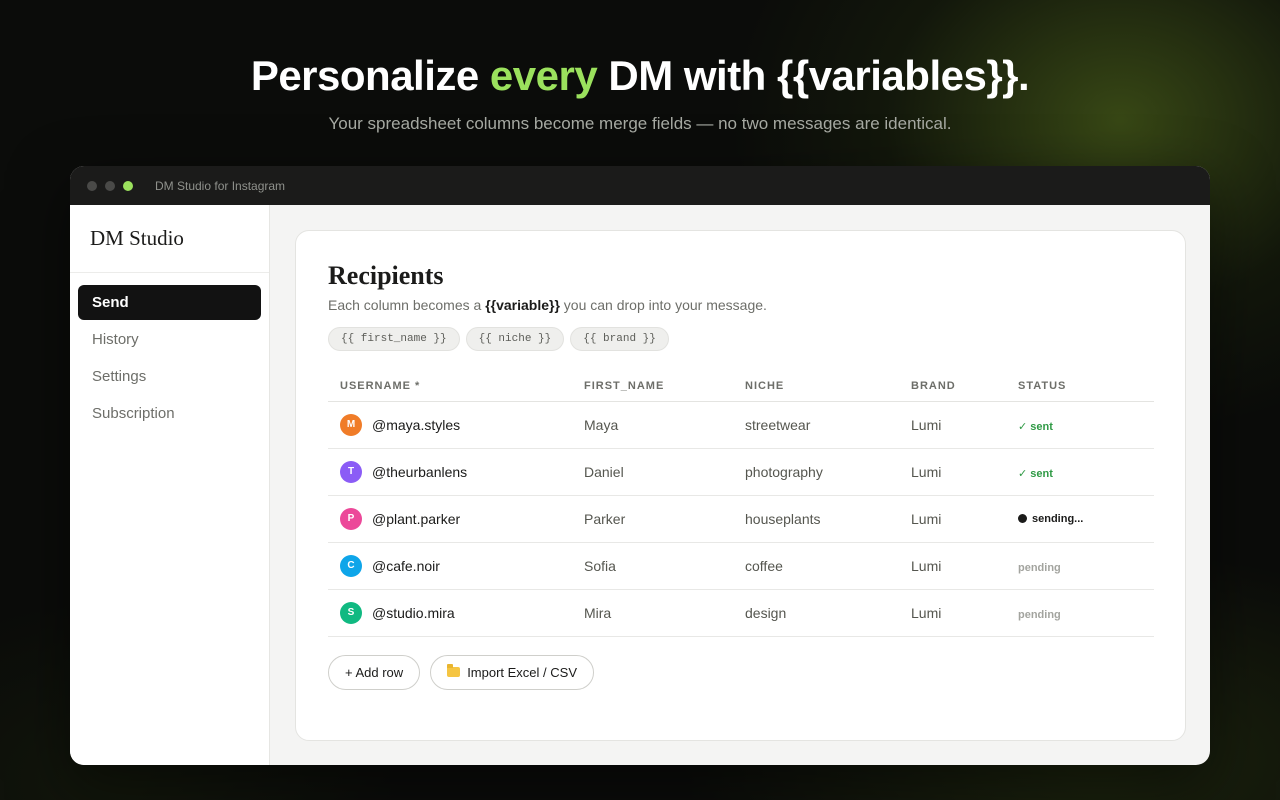 This screenshot has width=1280, height=800. What do you see at coordinates (450, 386) in the screenshot?
I see `col-username: USERNAME *` at bounding box center [450, 386].